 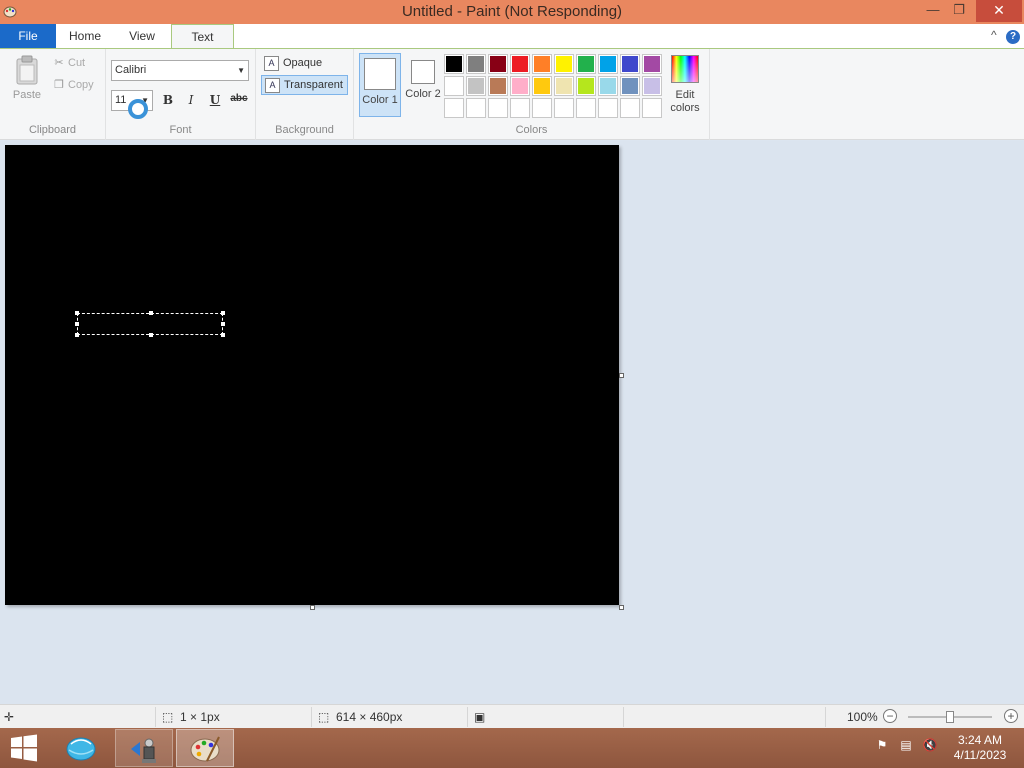 What do you see at coordinates (906, 746) in the screenshot?
I see `network-icon: ▤` at bounding box center [906, 746].